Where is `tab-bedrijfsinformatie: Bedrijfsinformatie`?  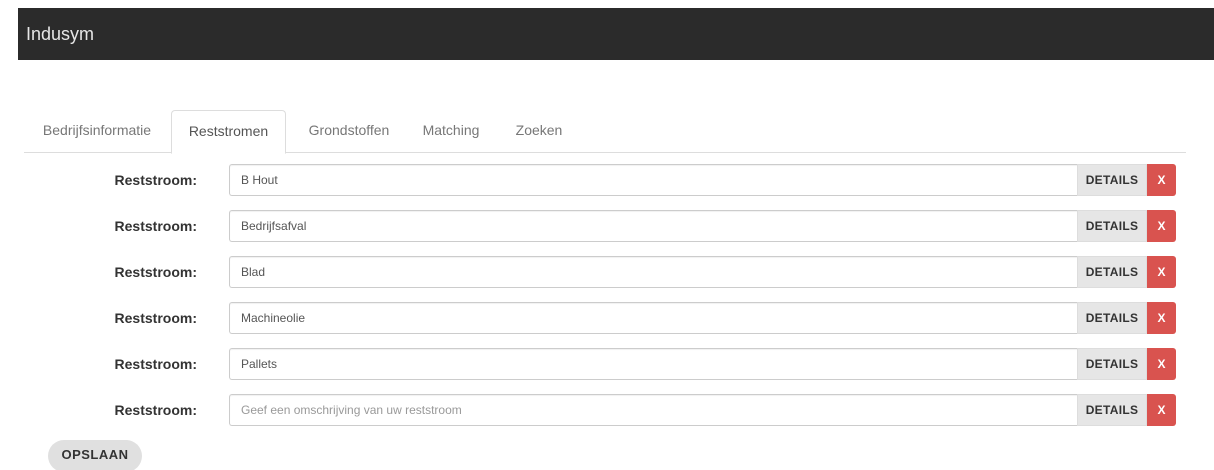
tab-bedrijfsinformatie: Bedrijfsinformatie is located at coordinates (97, 131).